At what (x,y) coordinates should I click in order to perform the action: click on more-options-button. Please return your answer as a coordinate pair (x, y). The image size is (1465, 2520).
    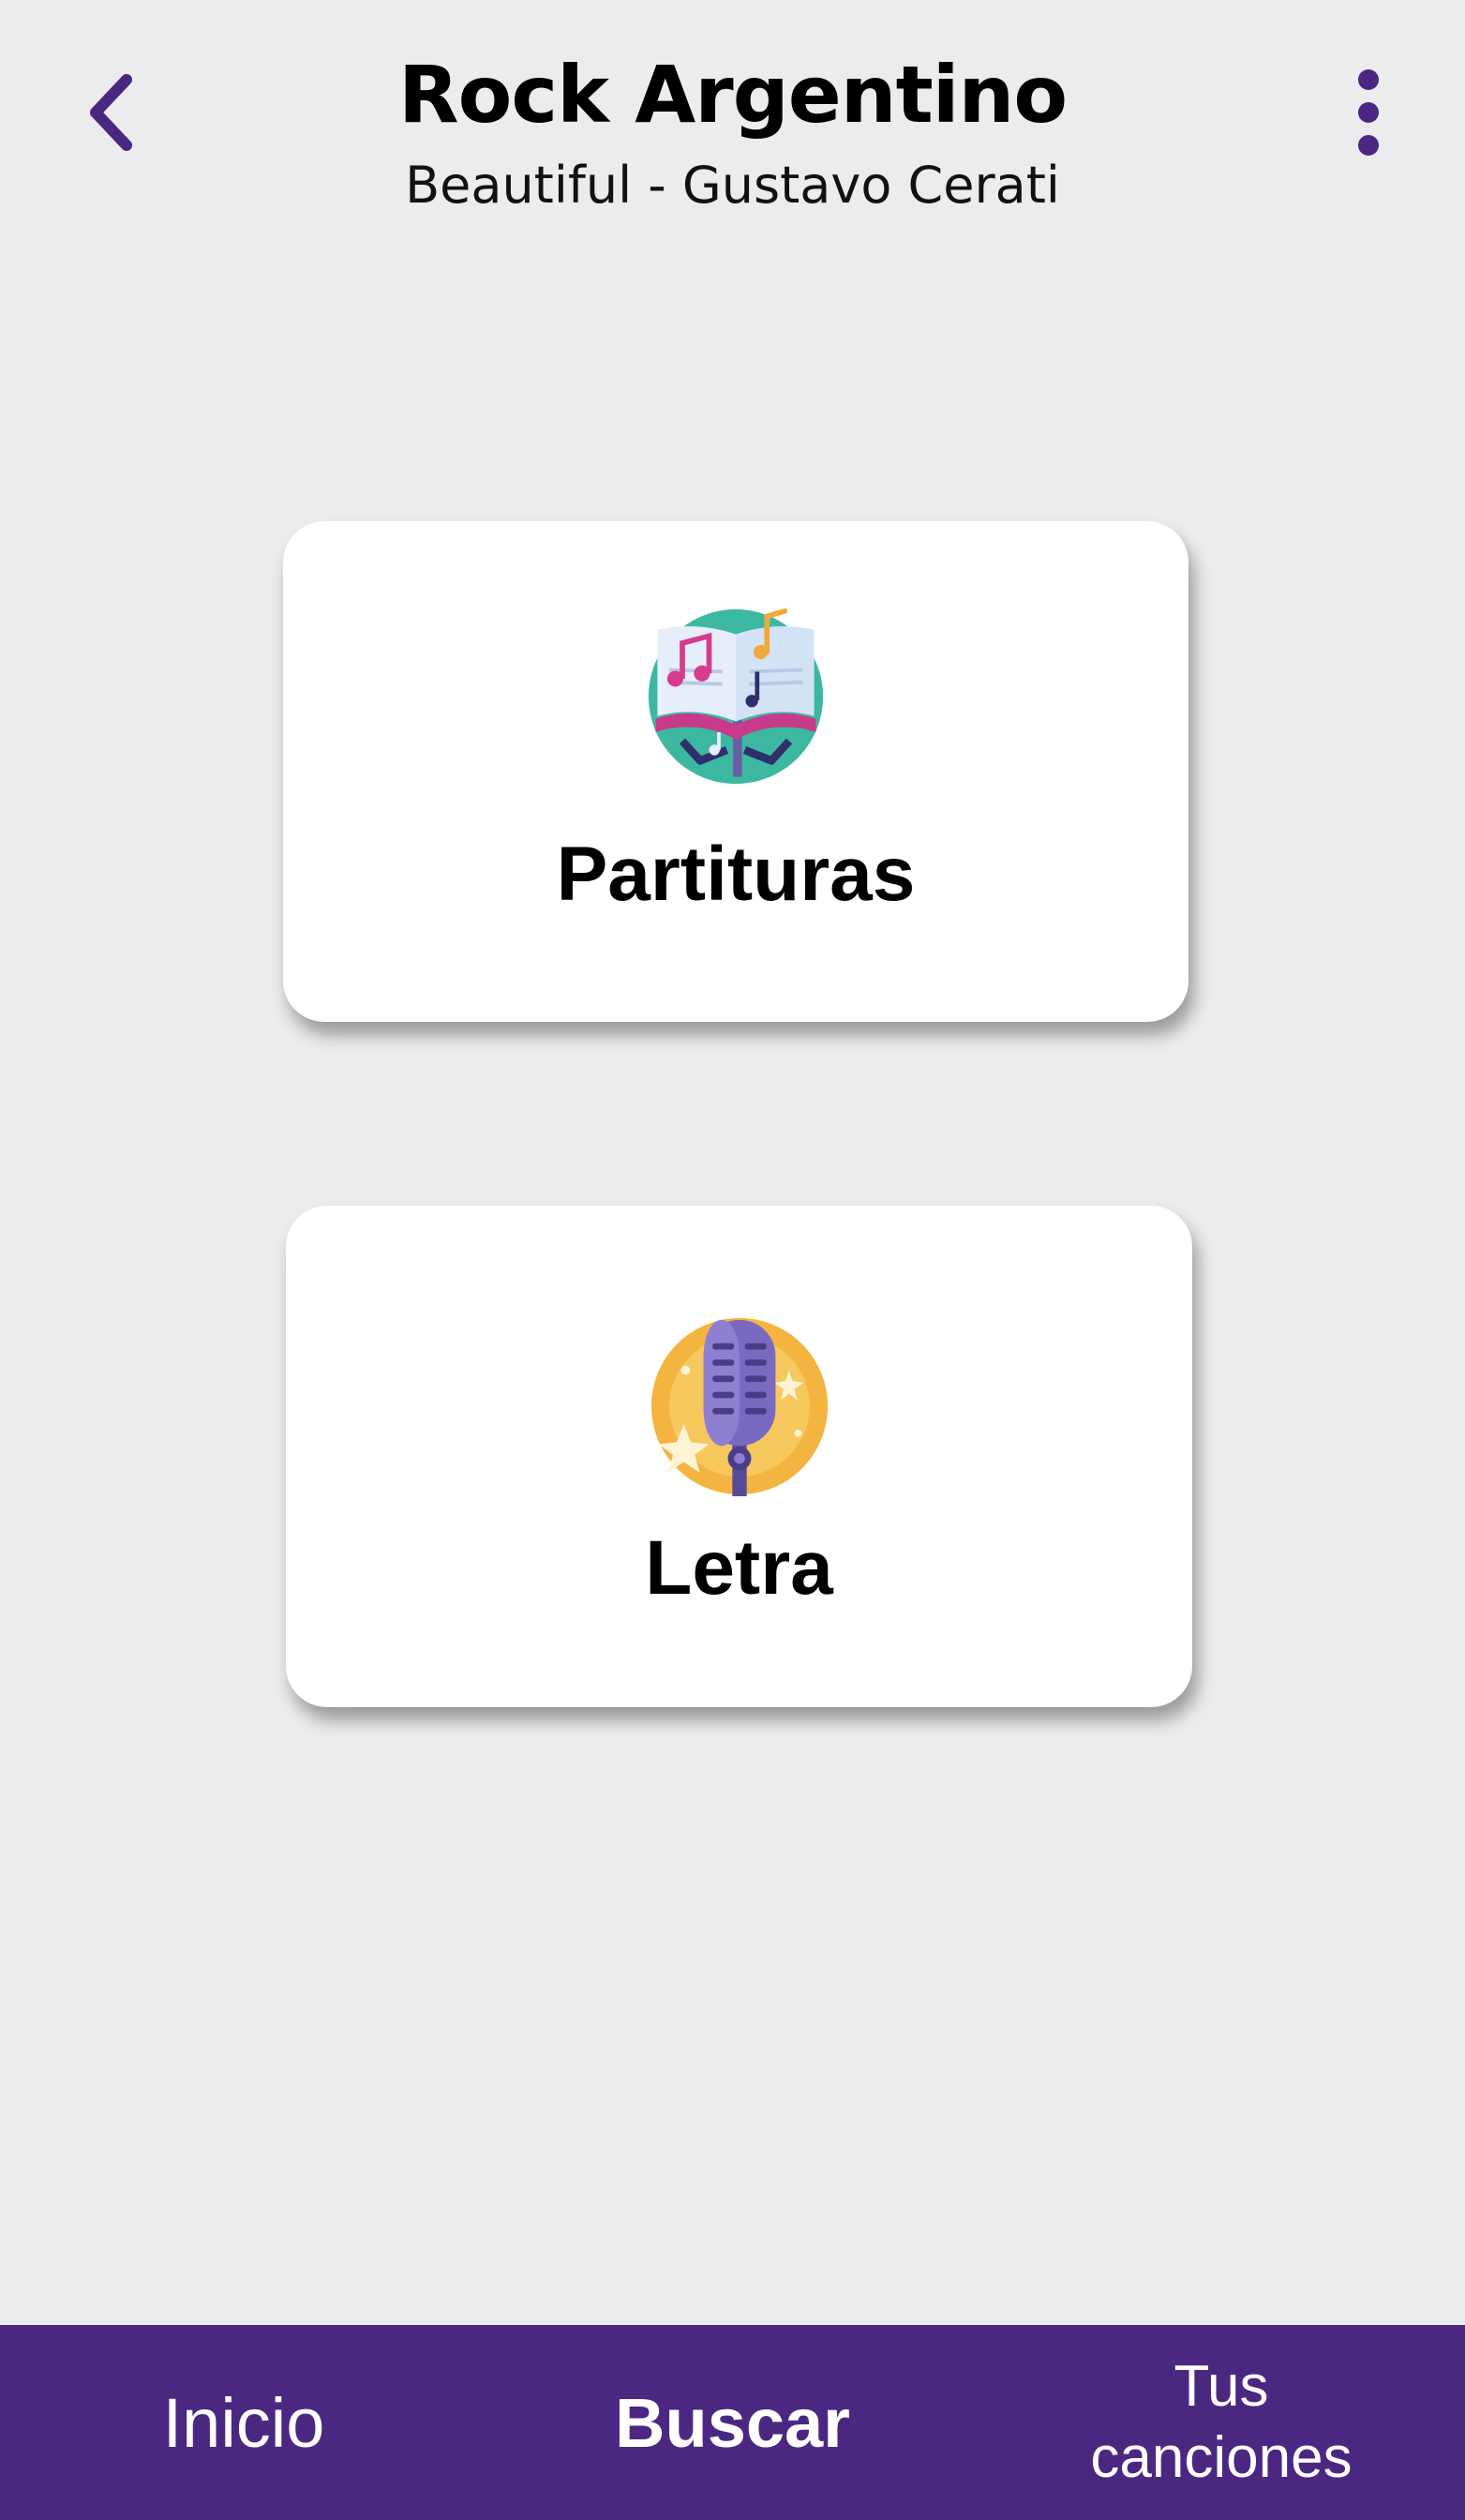
    Looking at the image, I should click on (1368, 112).